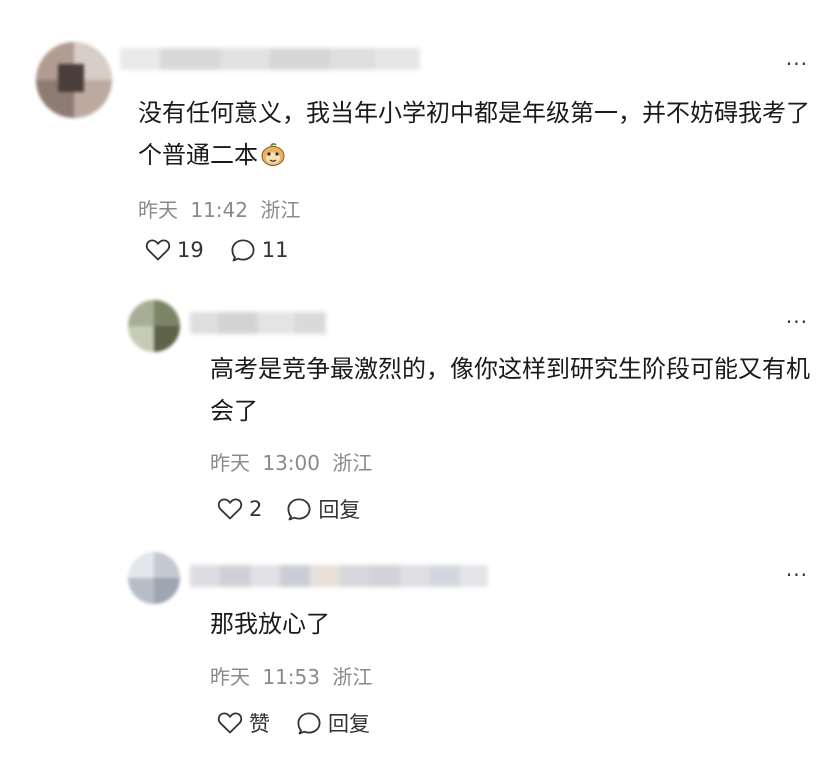 Image resolution: width=838 pixels, height=770 pixels. I want to click on comment-actions: 赞 回复, so click(293, 723).